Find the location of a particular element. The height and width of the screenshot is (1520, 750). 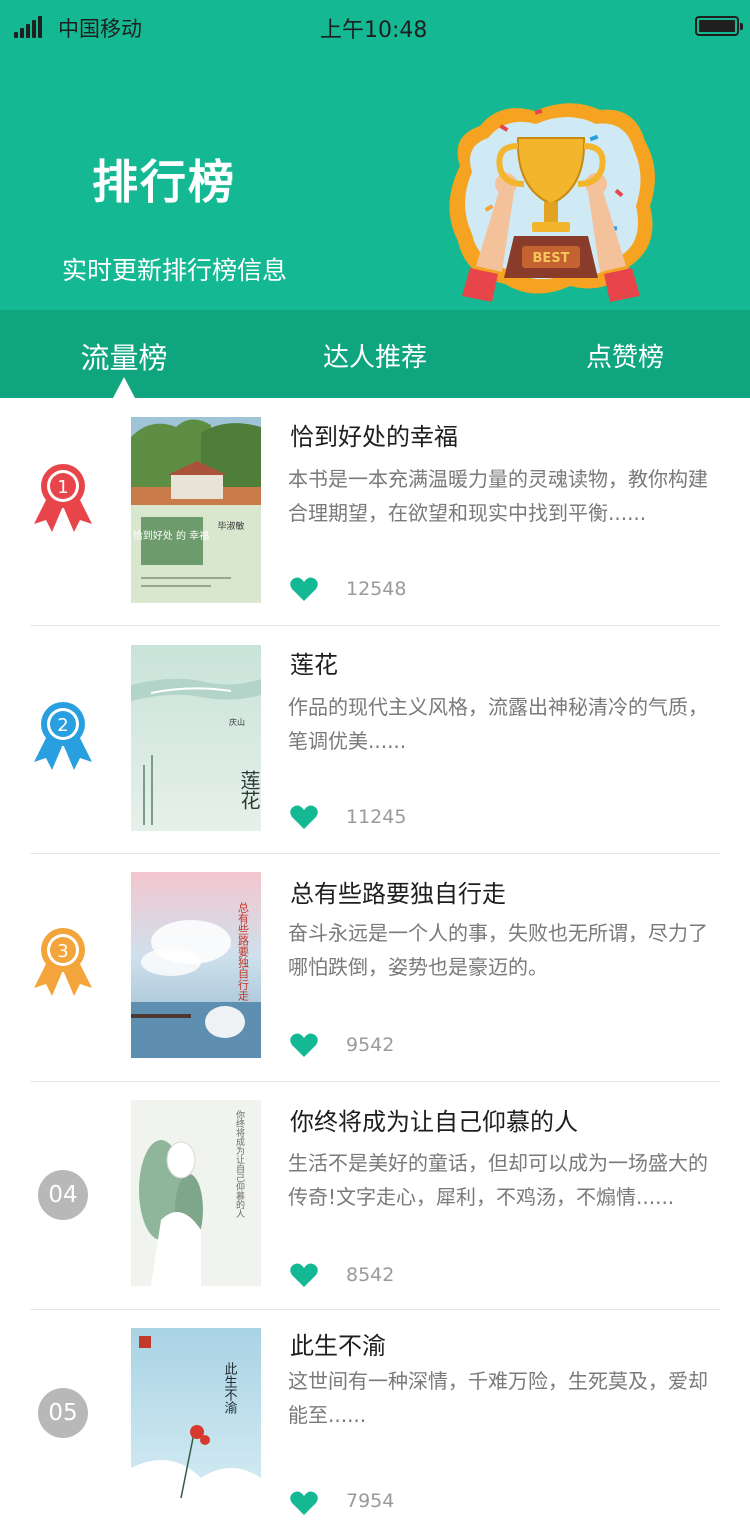

book-title: 恰到好处的幸福 is located at coordinates (374, 434).